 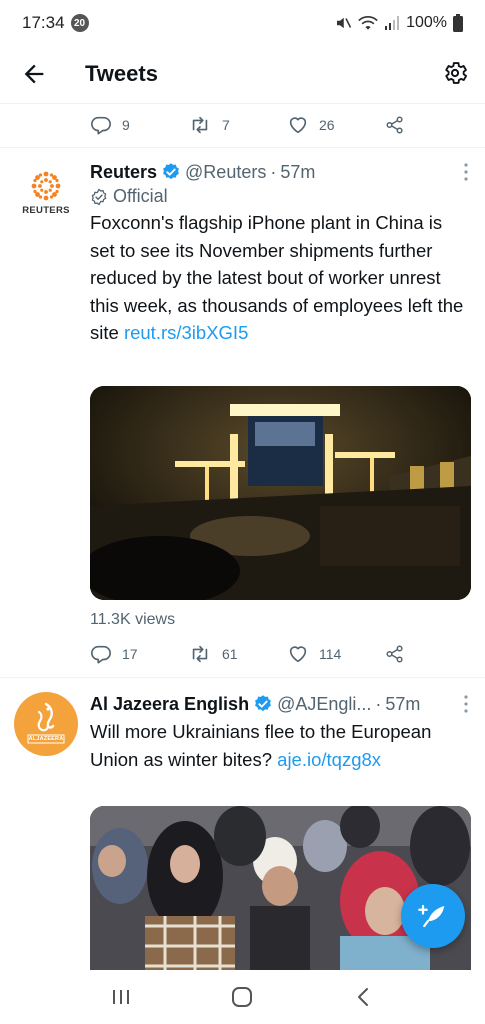 I want to click on handle: @Reuters, so click(x=225, y=172).